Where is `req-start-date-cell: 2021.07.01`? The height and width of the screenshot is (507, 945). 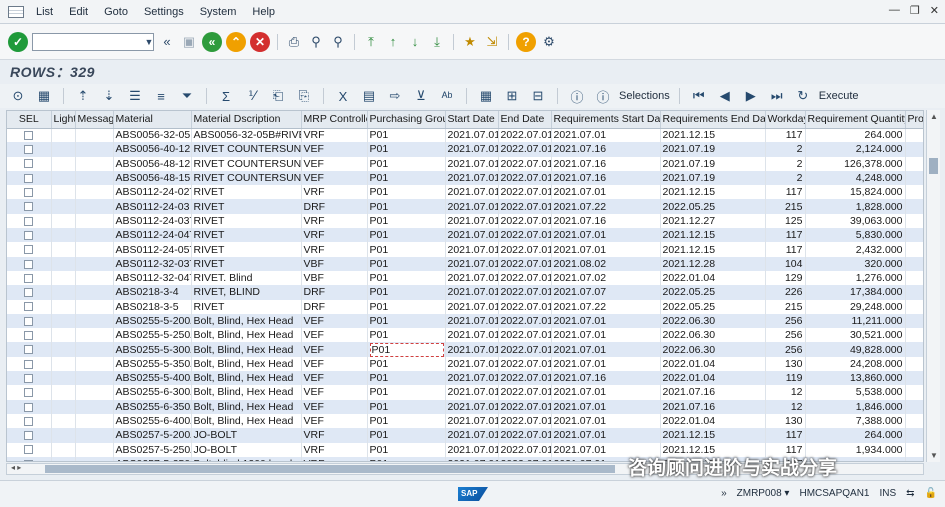
req-start-date-cell: 2021.07.01 is located at coordinates (606, 435).